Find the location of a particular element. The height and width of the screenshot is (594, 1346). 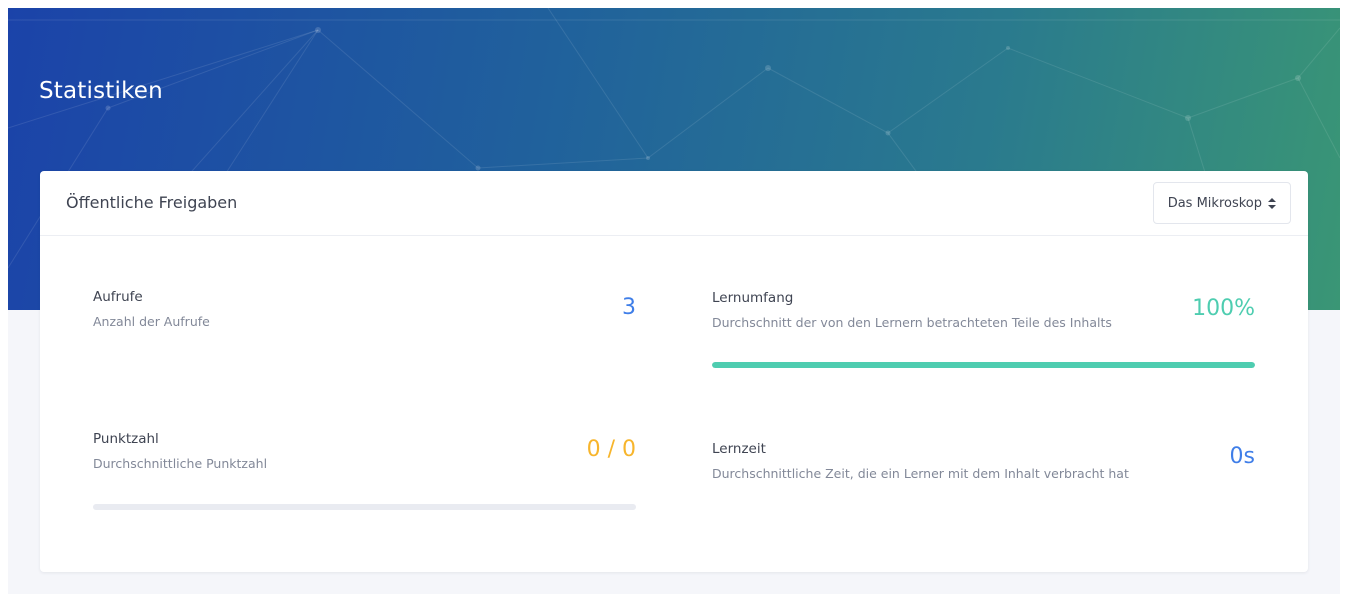

stat-views: Aufrufe Anzahl der Aufrufe 3 is located at coordinates (364, 319).